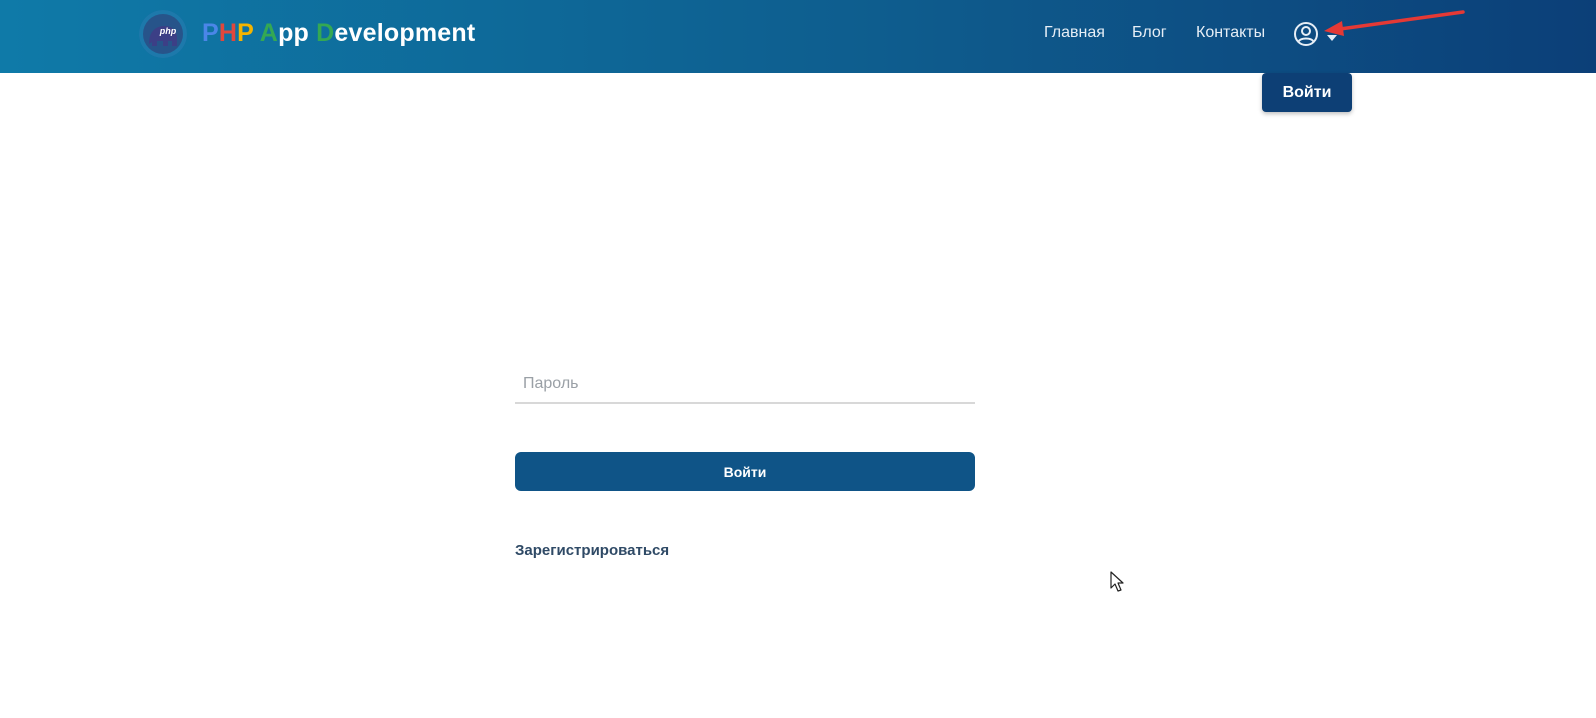  What do you see at coordinates (228, 33) in the screenshot?
I see `site-title-part: H` at bounding box center [228, 33].